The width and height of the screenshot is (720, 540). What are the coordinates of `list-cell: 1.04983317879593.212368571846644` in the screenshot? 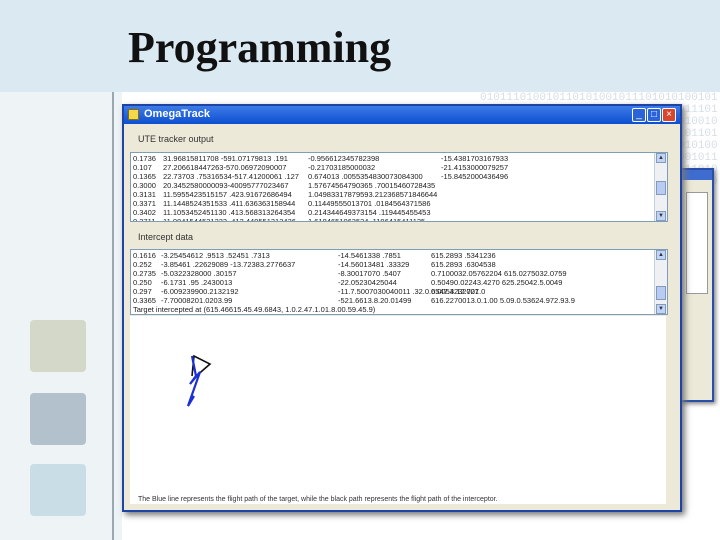 It's located at (373, 194).